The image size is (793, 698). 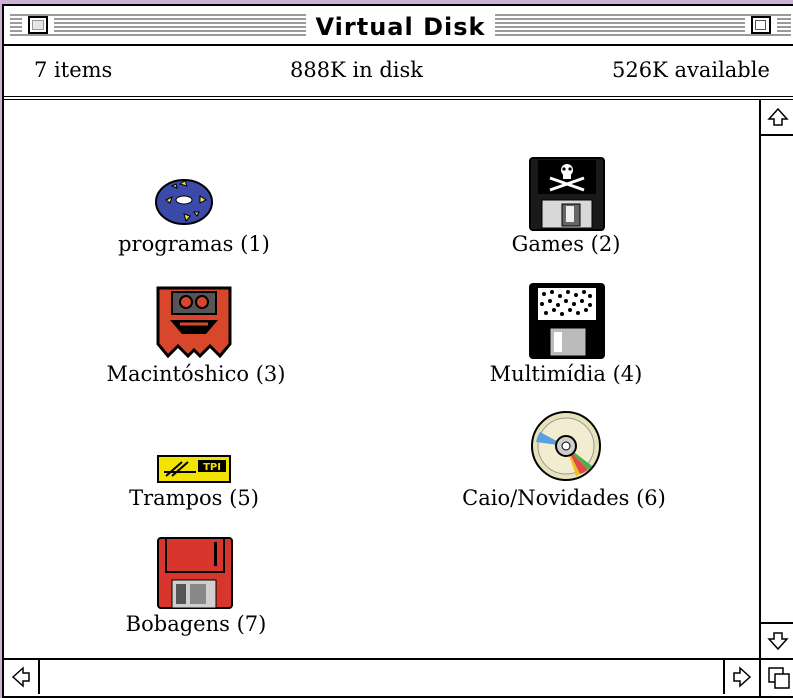 What do you see at coordinates (22, 677) in the screenshot?
I see `scroll-left-arrow-icon` at bounding box center [22, 677].